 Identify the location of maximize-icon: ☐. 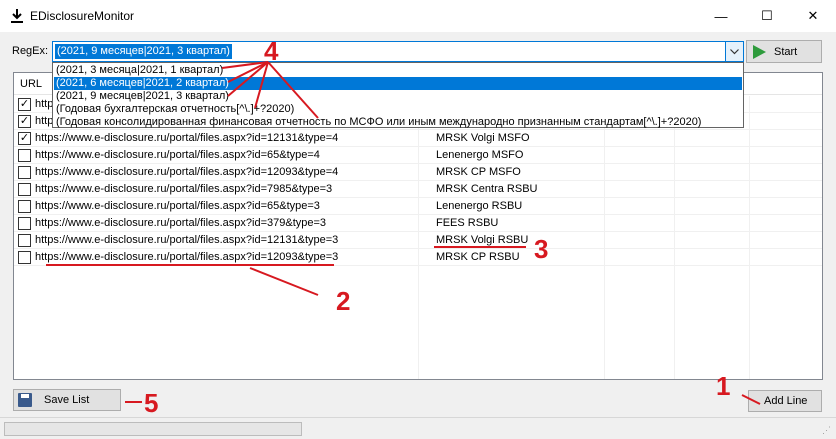
(767, 15).